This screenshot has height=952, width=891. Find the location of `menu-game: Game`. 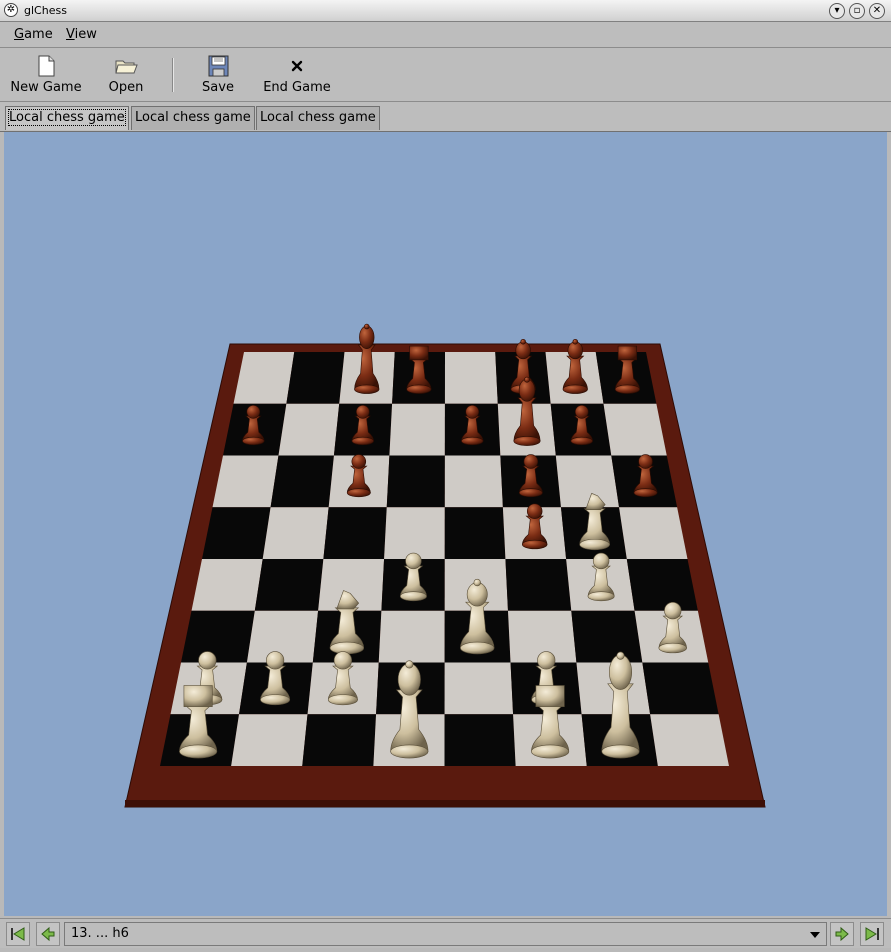

menu-game: Game is located at coordinates (33, 34).